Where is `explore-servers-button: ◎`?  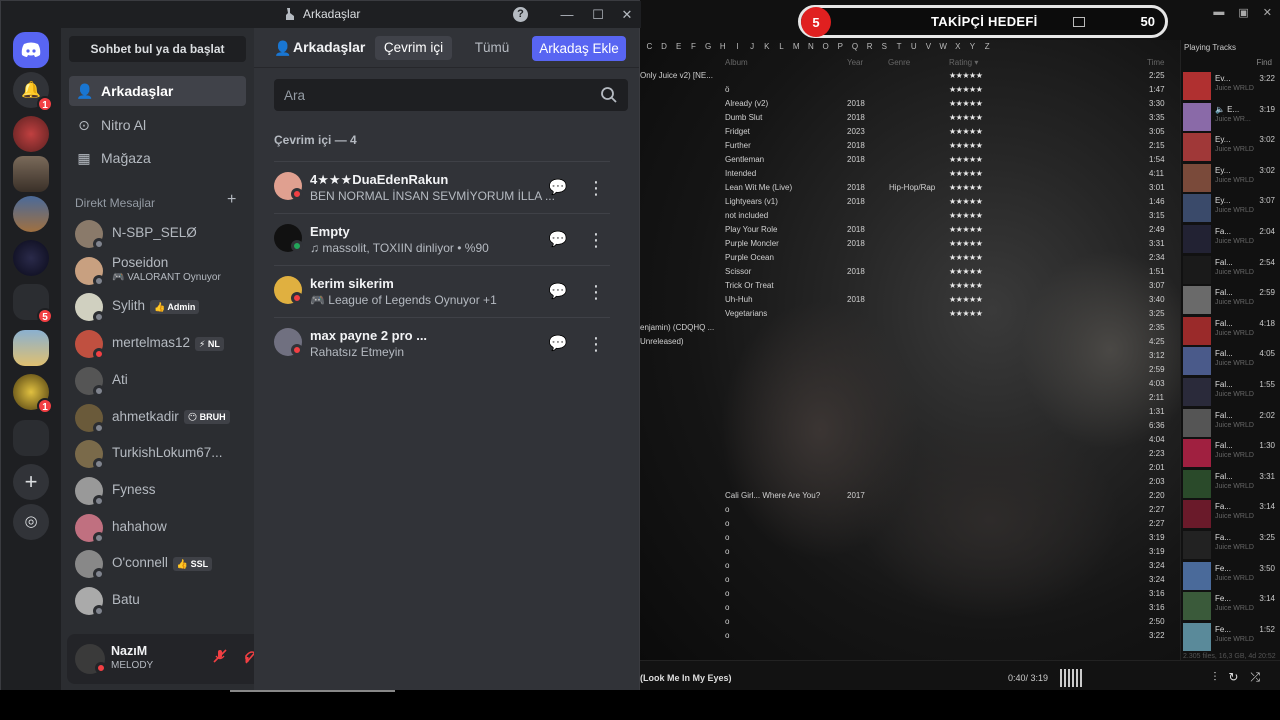
explore-servers-button: ◎ is located at coordinates (31, 522).